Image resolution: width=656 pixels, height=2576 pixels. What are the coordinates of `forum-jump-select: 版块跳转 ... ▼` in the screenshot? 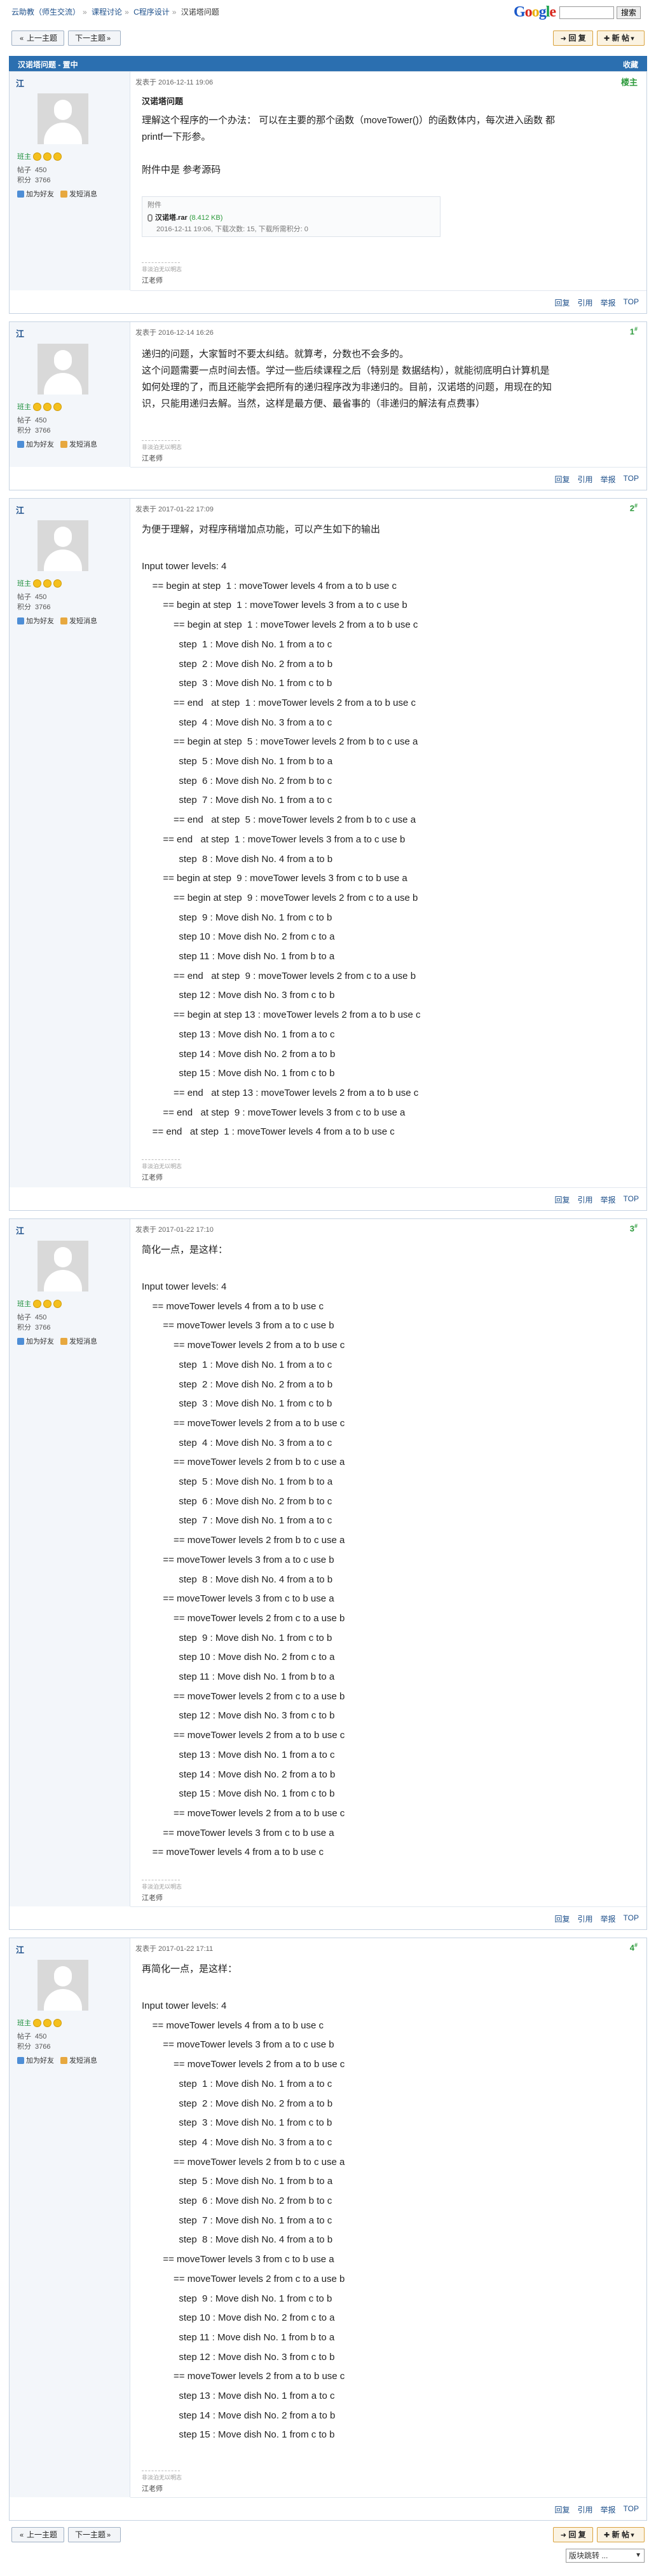 It's located at (606, 2556).